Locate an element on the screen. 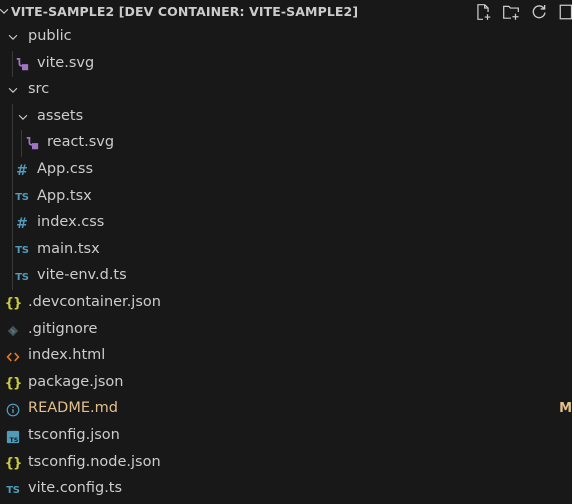  html-file-icon is located at coordinates (13, 357).